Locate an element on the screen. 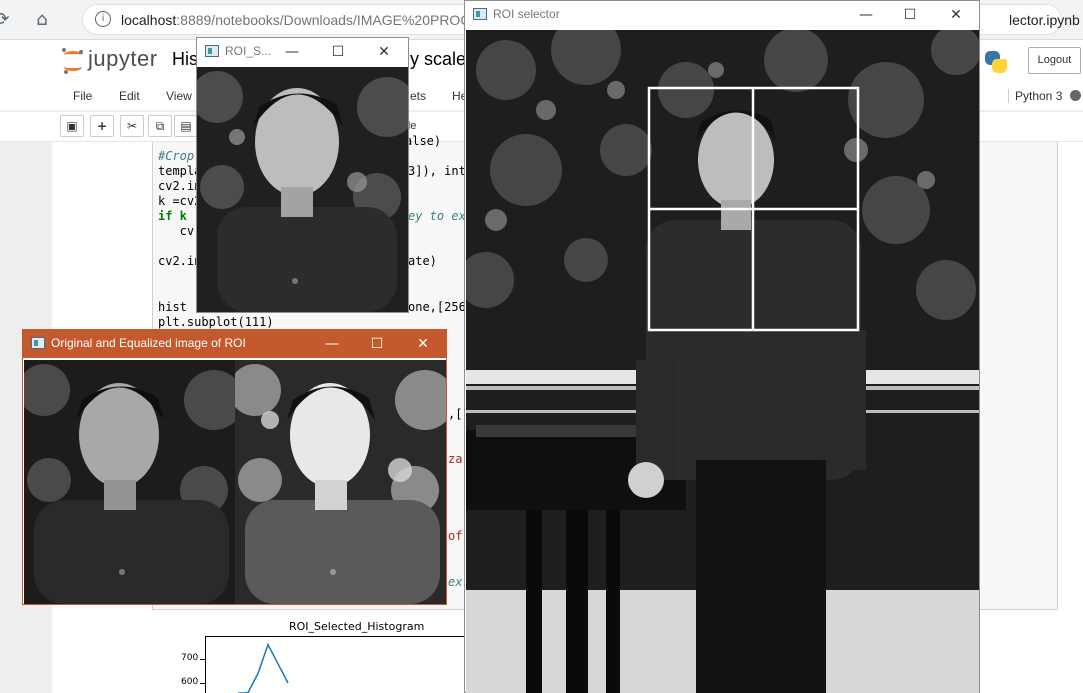 The width and height of the screenshot is (1083, 693). code-line: cv is located at coordinates (176, 231).